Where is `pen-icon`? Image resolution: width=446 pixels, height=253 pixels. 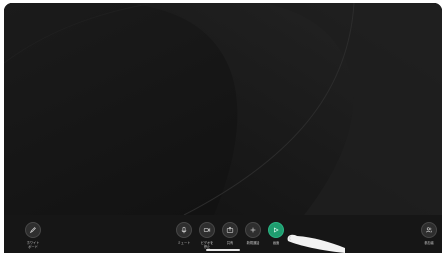 pen-icon is located at coordinates (32, 230).